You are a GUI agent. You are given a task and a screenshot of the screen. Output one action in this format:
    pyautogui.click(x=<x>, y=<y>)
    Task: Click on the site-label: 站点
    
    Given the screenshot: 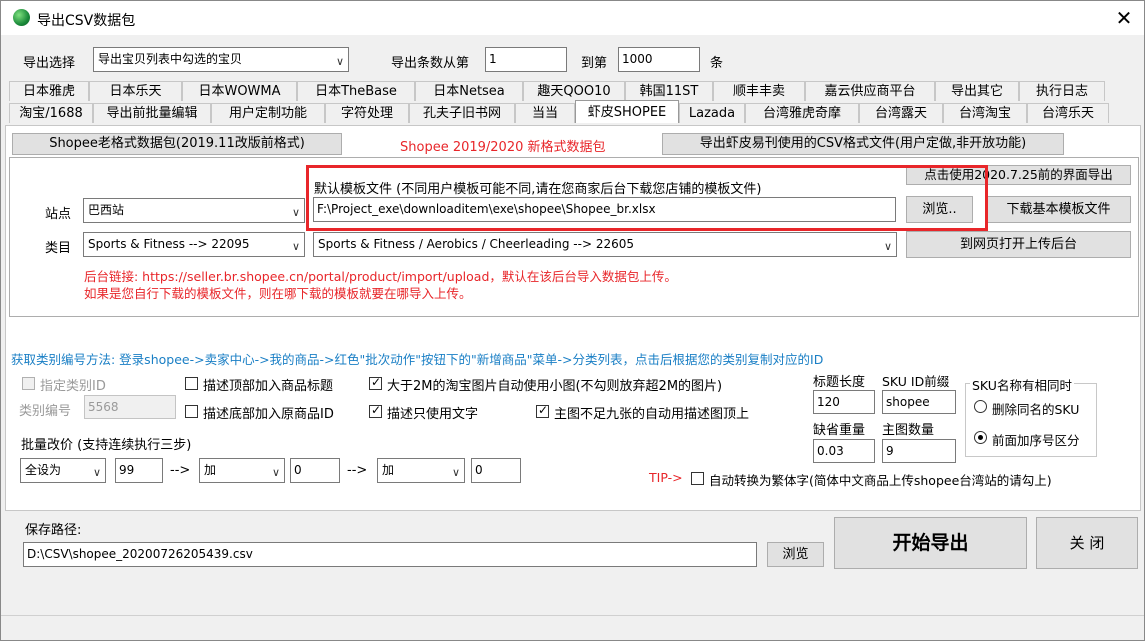 What is the action you would take?
    pyautogui.click(x=58, y=214)
    